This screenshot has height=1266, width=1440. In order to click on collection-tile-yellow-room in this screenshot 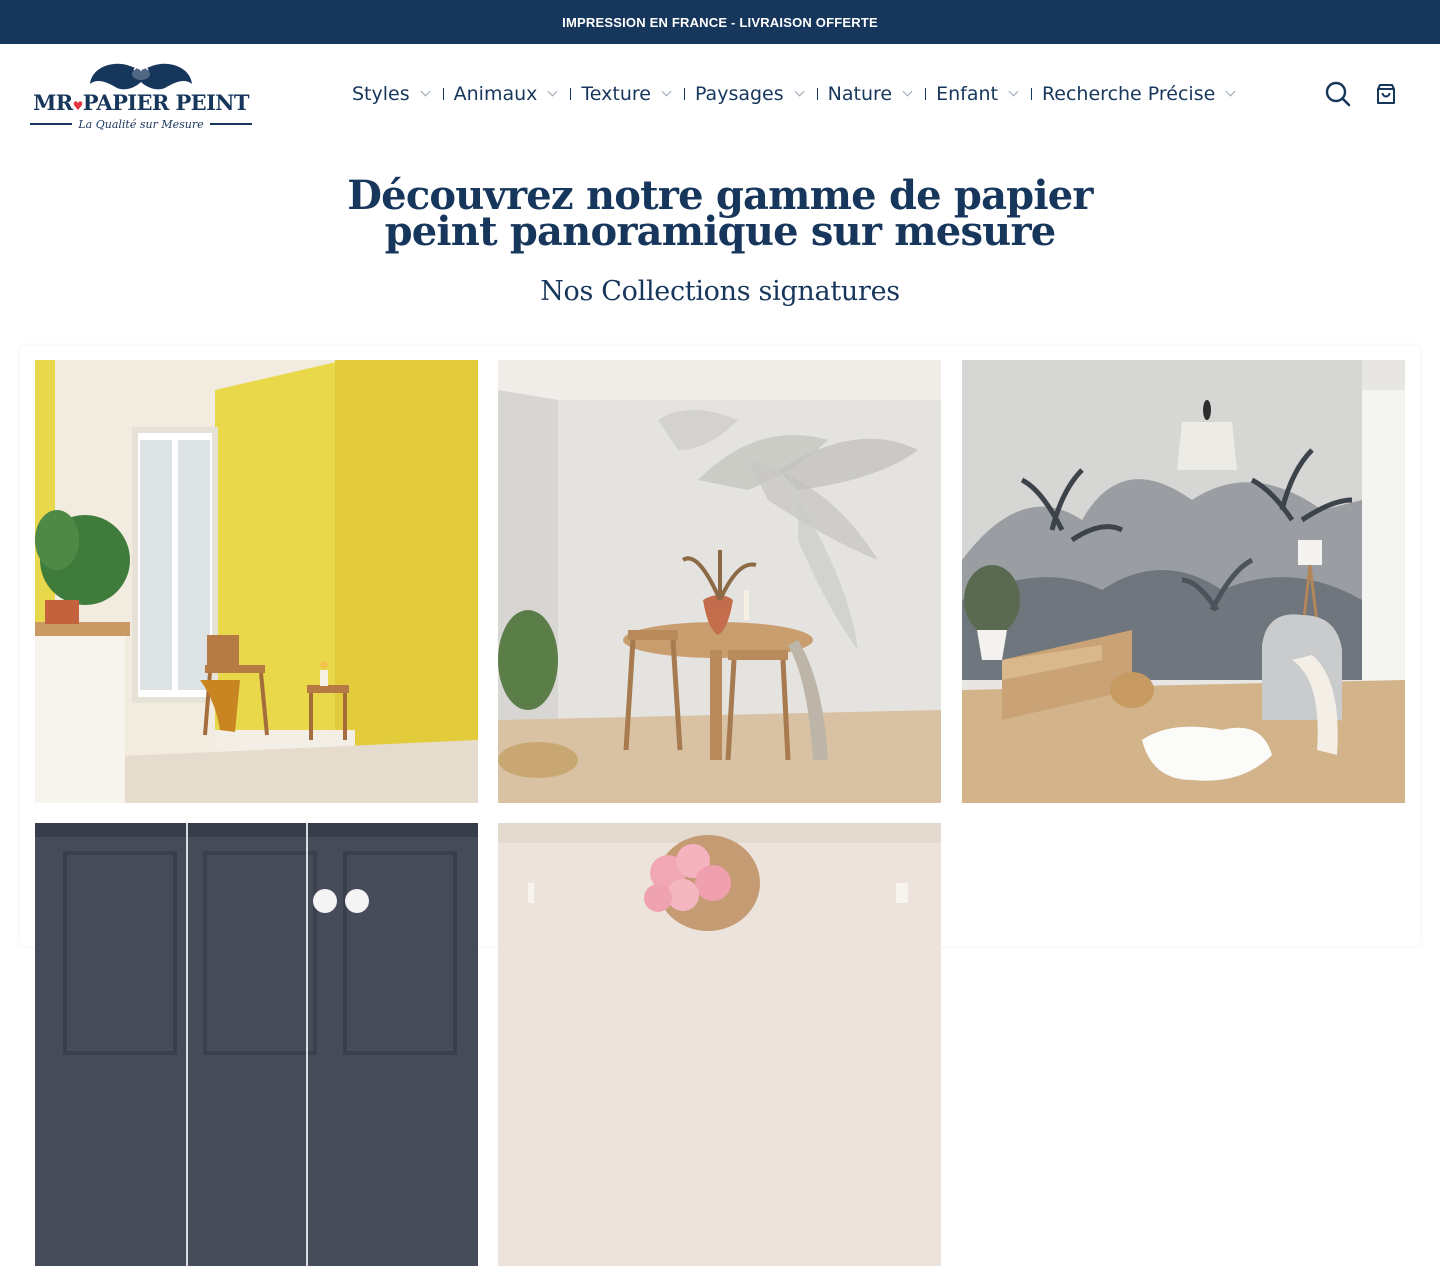, I will do `click(256, 581)`.